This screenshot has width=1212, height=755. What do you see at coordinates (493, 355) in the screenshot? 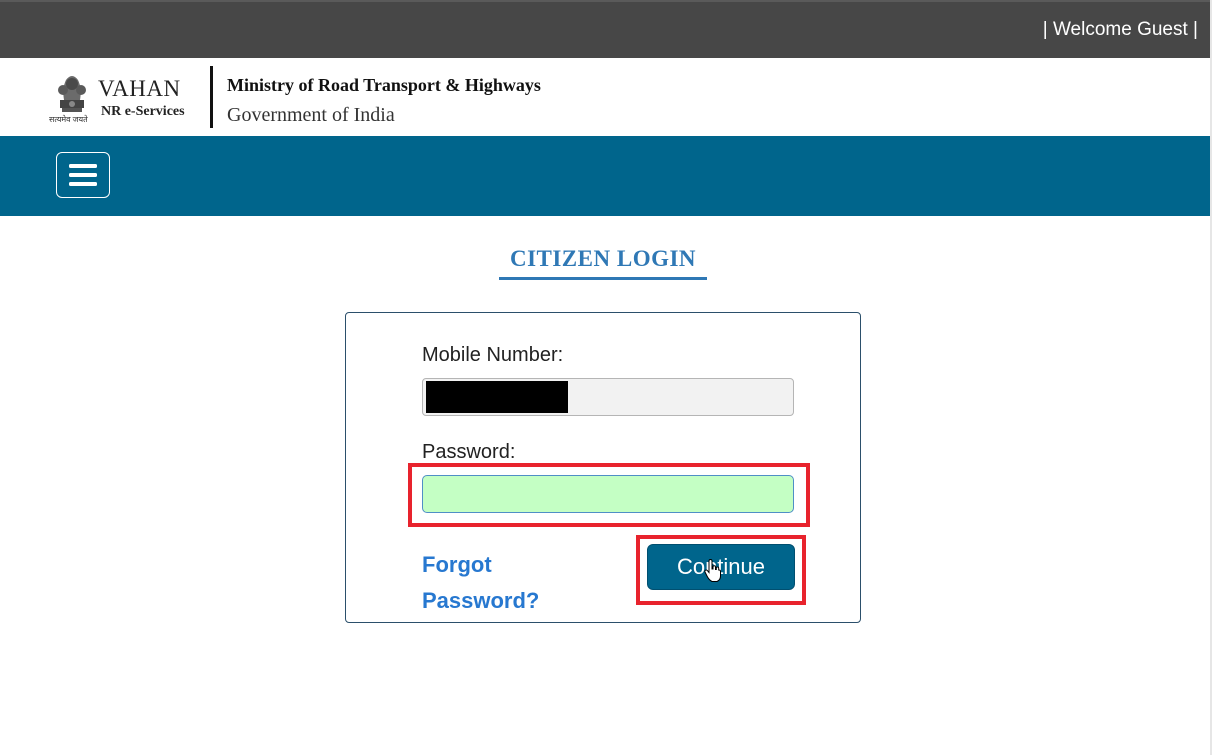
I see `mobile-number-label: Mobile Number:` at bounding box center [493, 355].